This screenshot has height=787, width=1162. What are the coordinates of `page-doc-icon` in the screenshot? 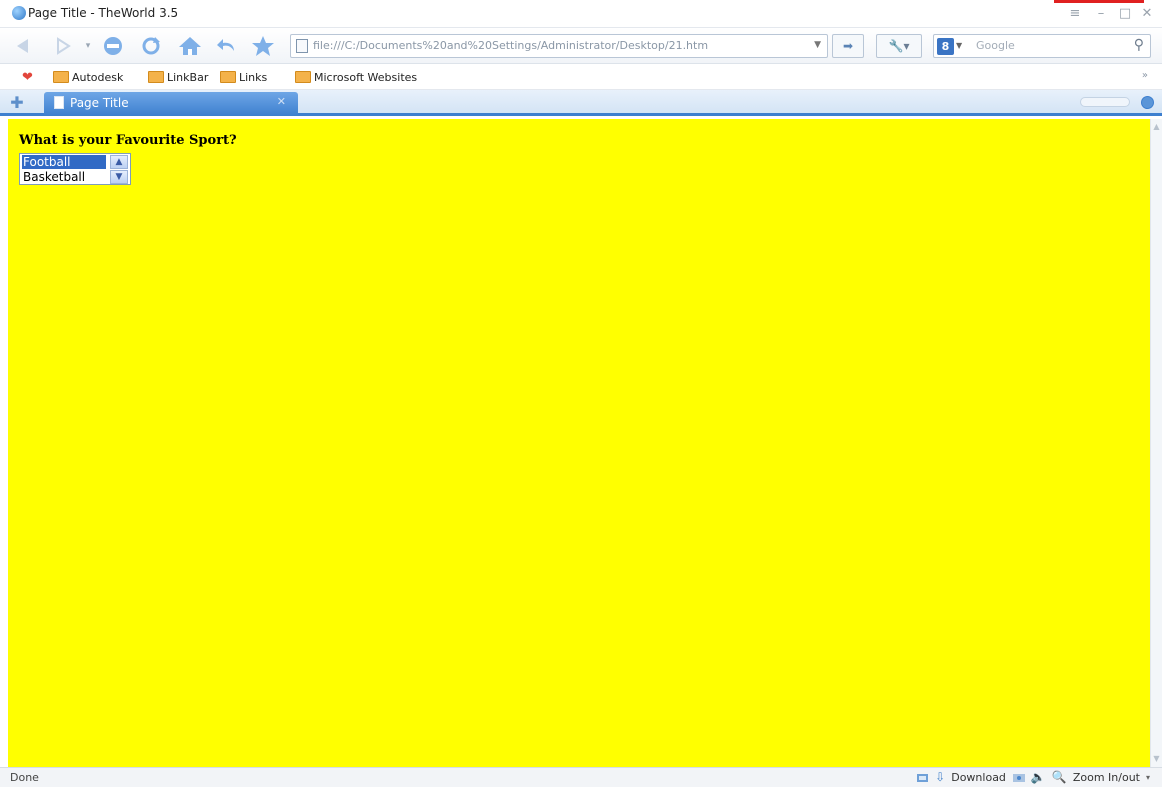 It's located at (59, 102).